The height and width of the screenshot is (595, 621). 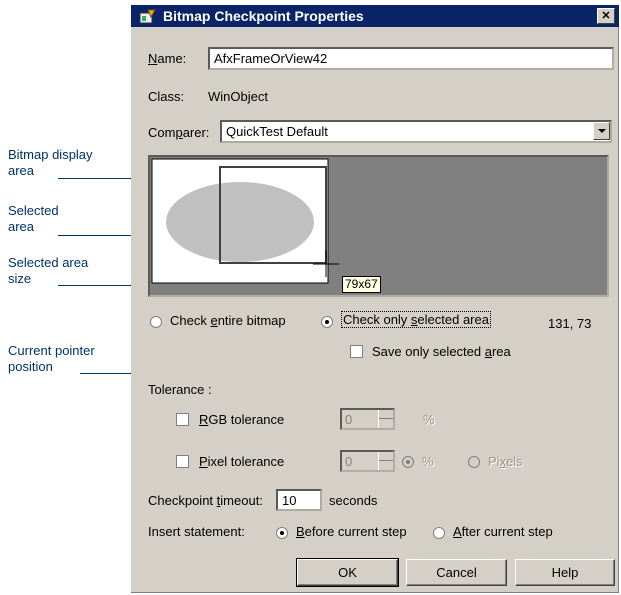 I want to click on rgb-tolerance-value: 0, so click(x=349, y=419).